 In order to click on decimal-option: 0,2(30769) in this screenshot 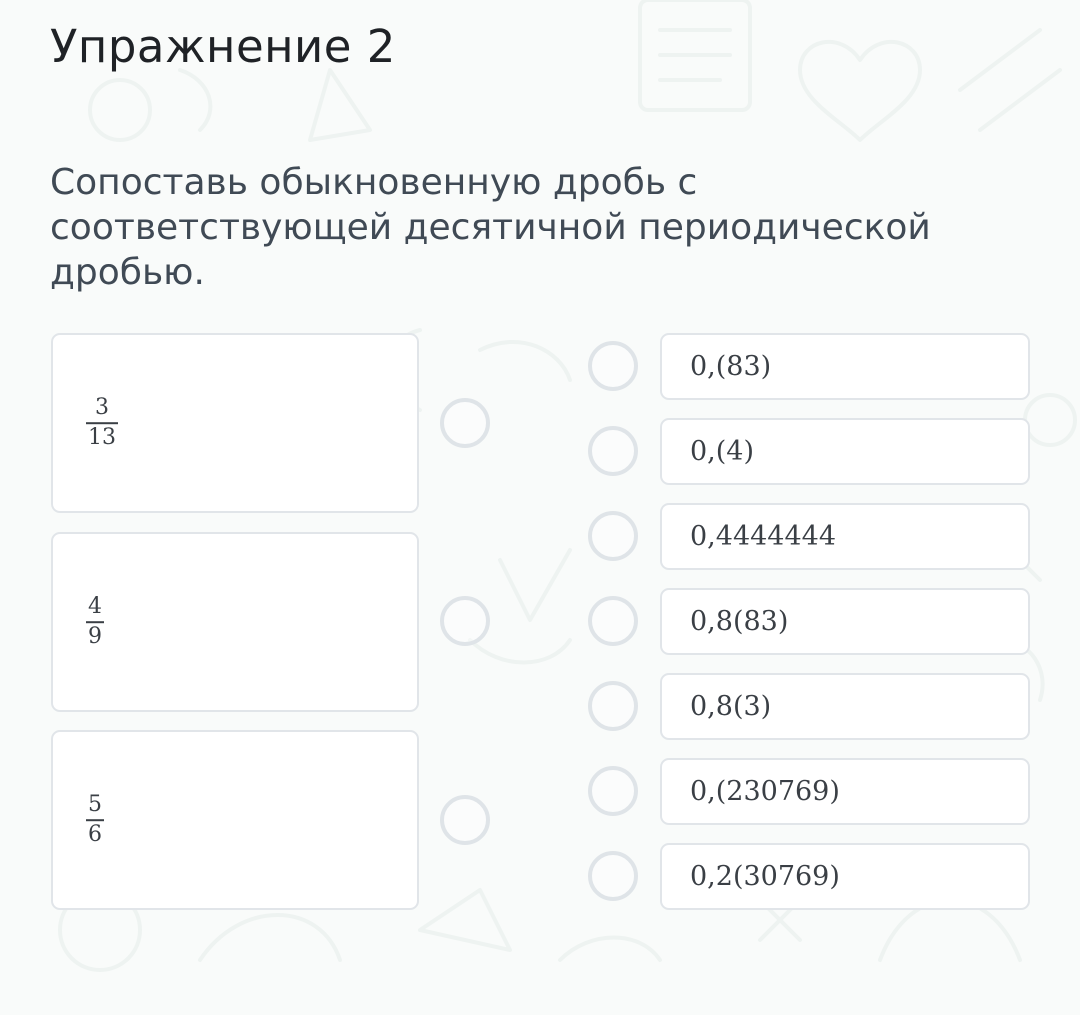, I will do `click(845, 876)`.